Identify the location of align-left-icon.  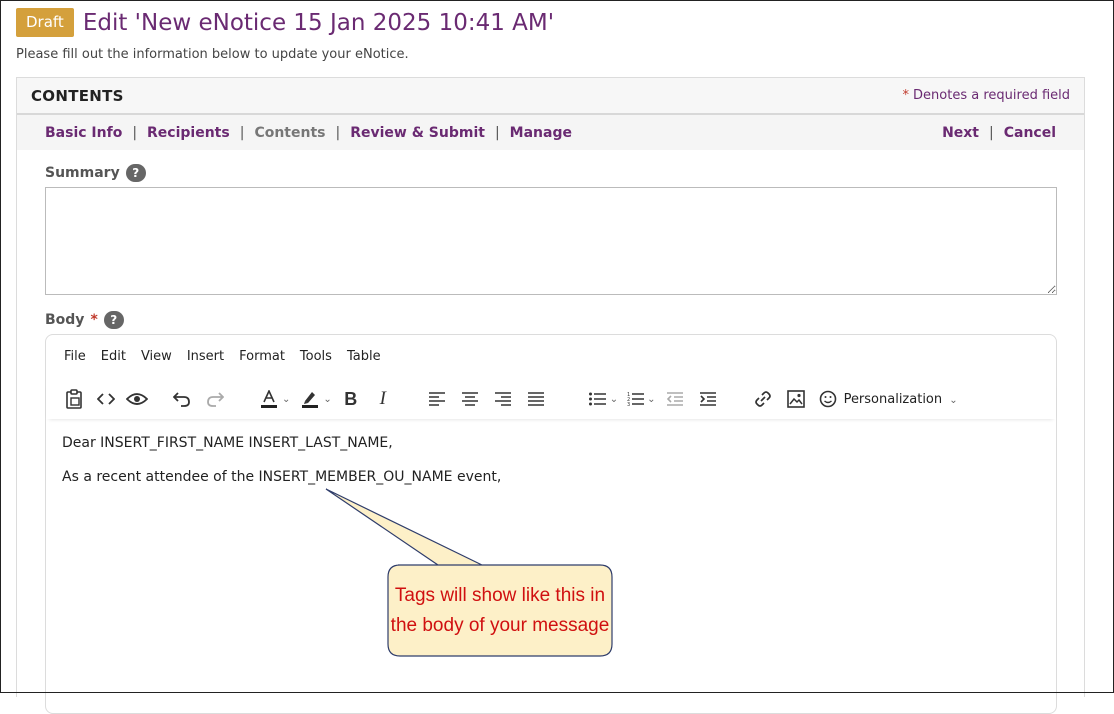
(437, 399).